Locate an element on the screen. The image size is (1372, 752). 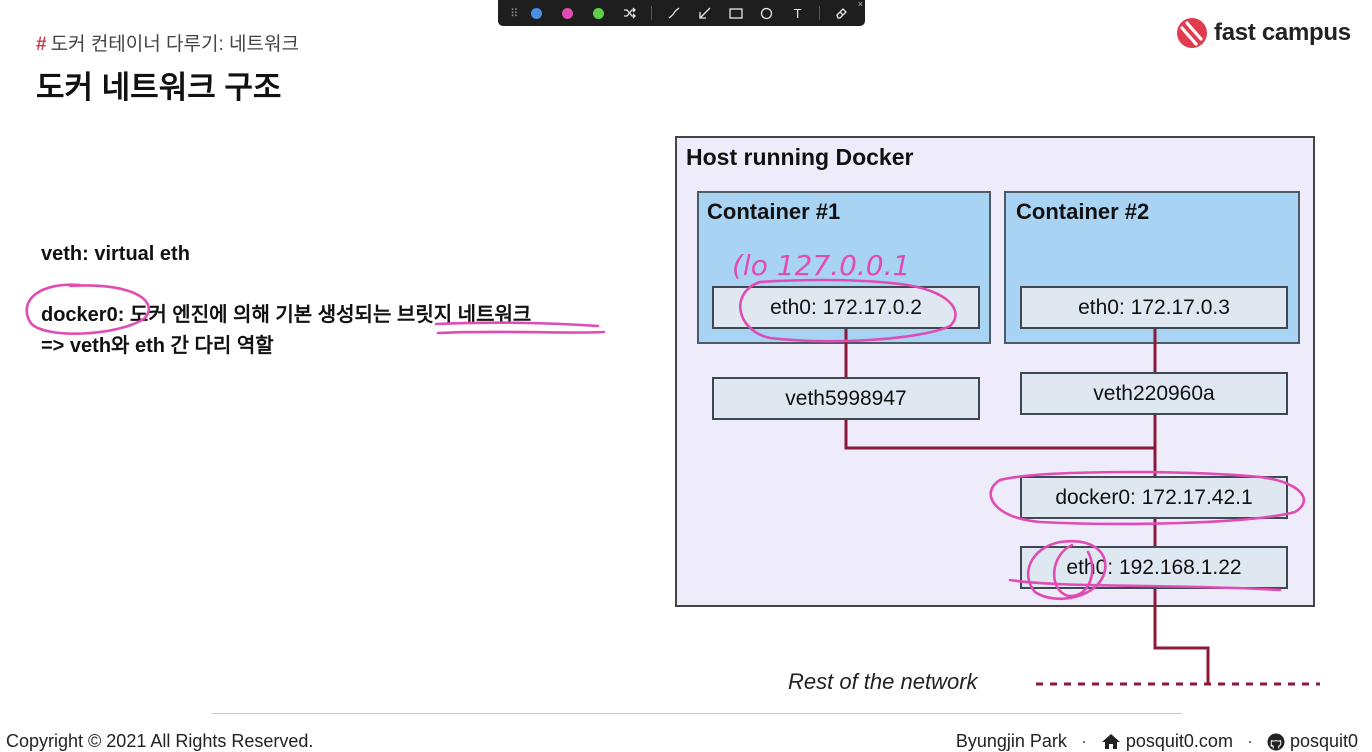
author-name: Byungjin Park is located at coordinates (1011, 741).